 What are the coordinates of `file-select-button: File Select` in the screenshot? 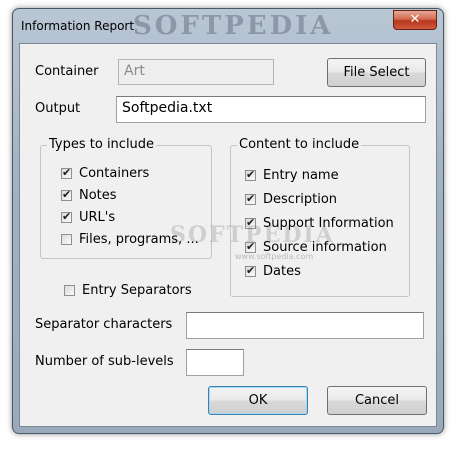 It's located at (376, 72).